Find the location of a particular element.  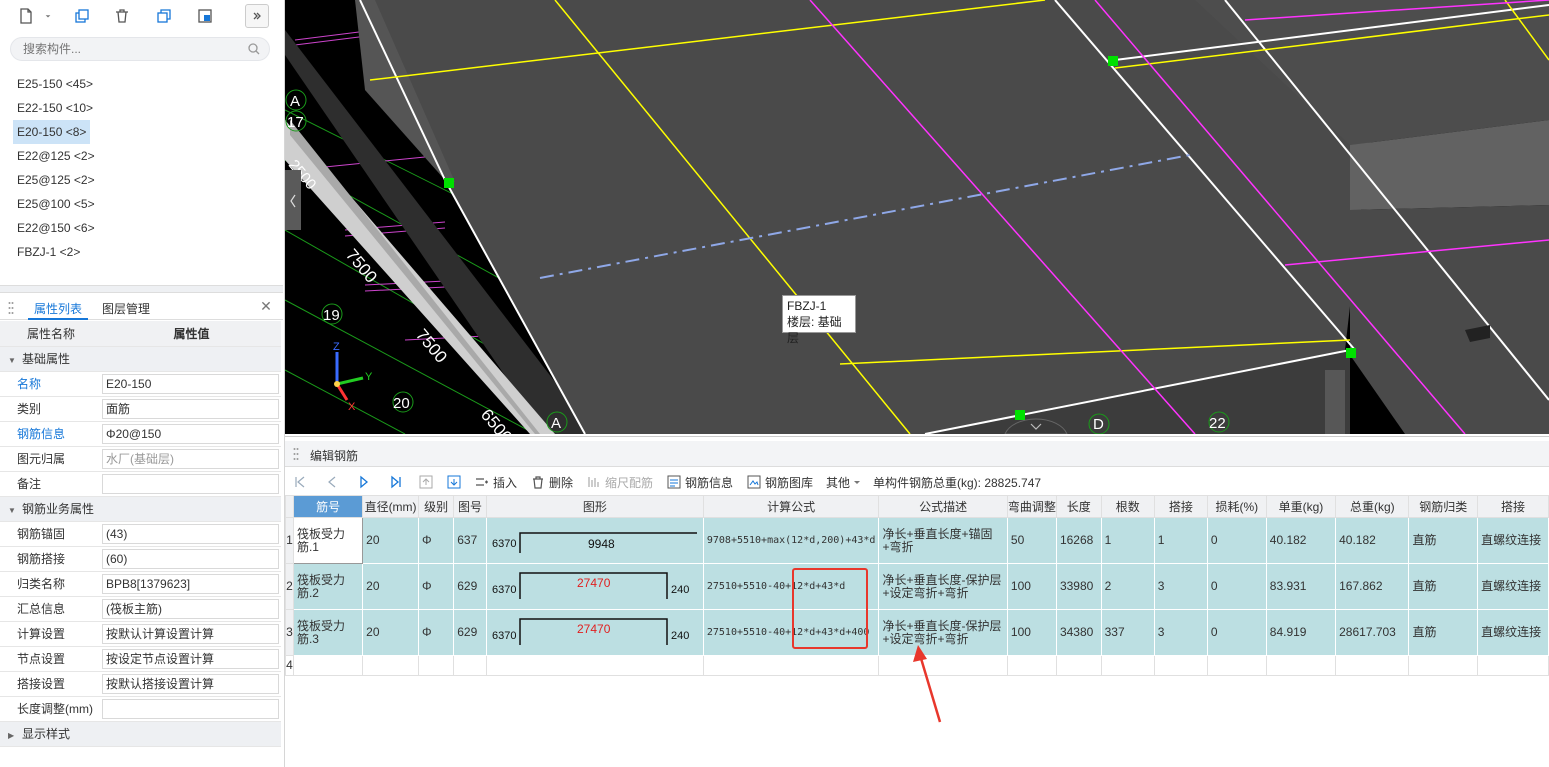

property-group: ▼ 钢筋业务属性 is located at coordinates (140, 509).